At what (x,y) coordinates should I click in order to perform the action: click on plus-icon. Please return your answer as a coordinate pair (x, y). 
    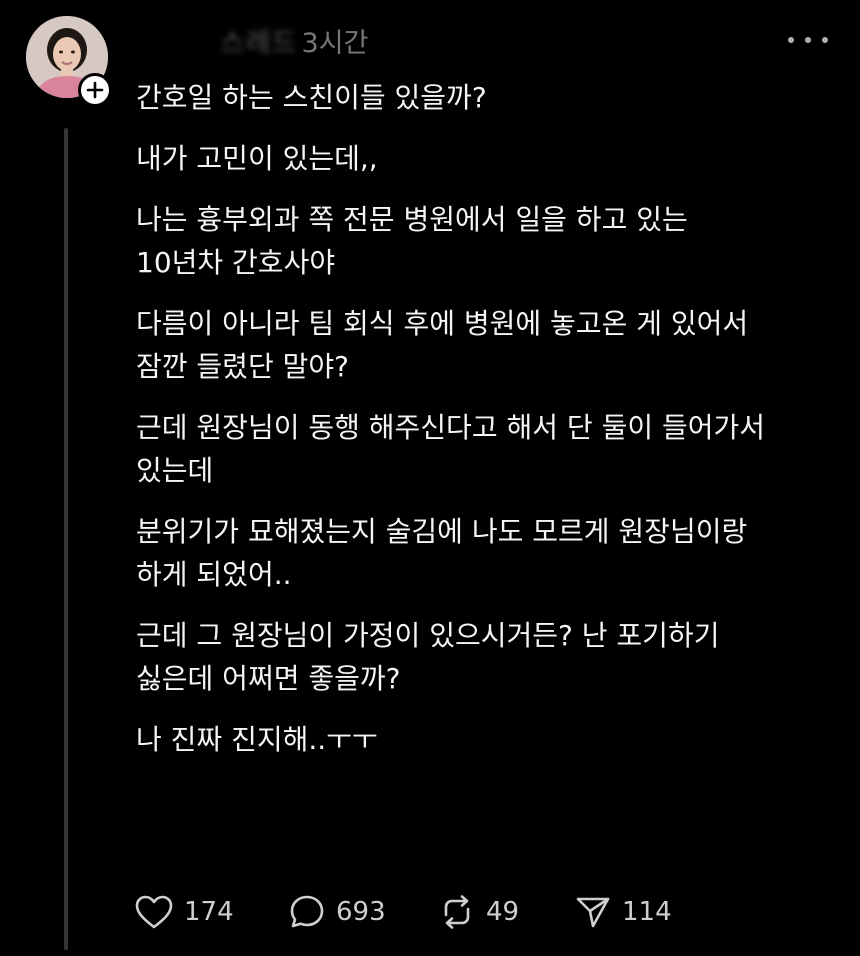
    Looking at the image, I should click on (95, 90).